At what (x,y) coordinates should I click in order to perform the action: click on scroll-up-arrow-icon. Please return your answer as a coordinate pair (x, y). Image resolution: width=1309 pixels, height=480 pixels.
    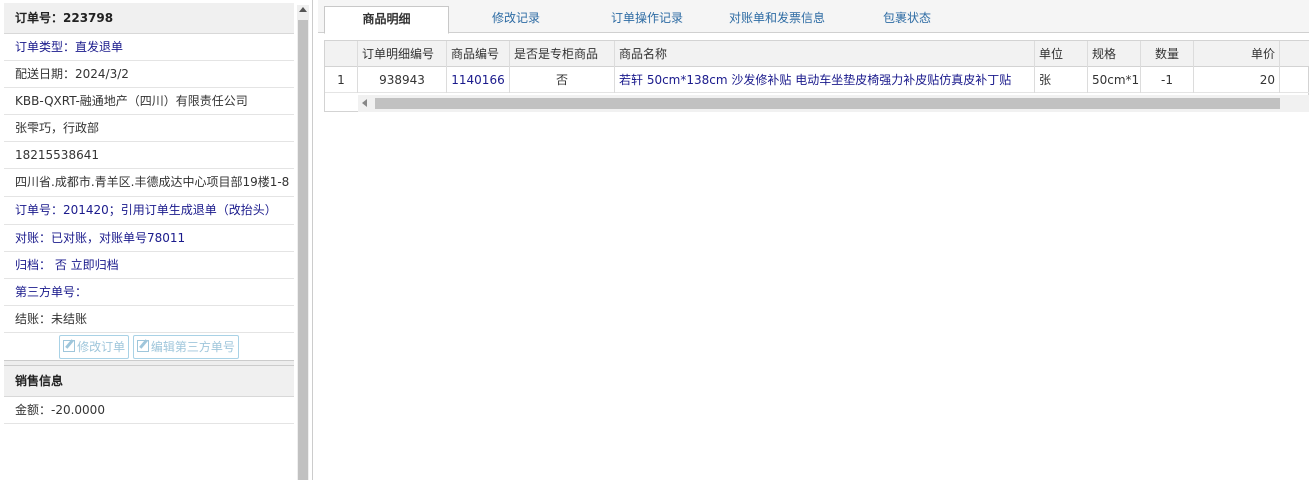
    Looking at the image, I should click on (303, 9).